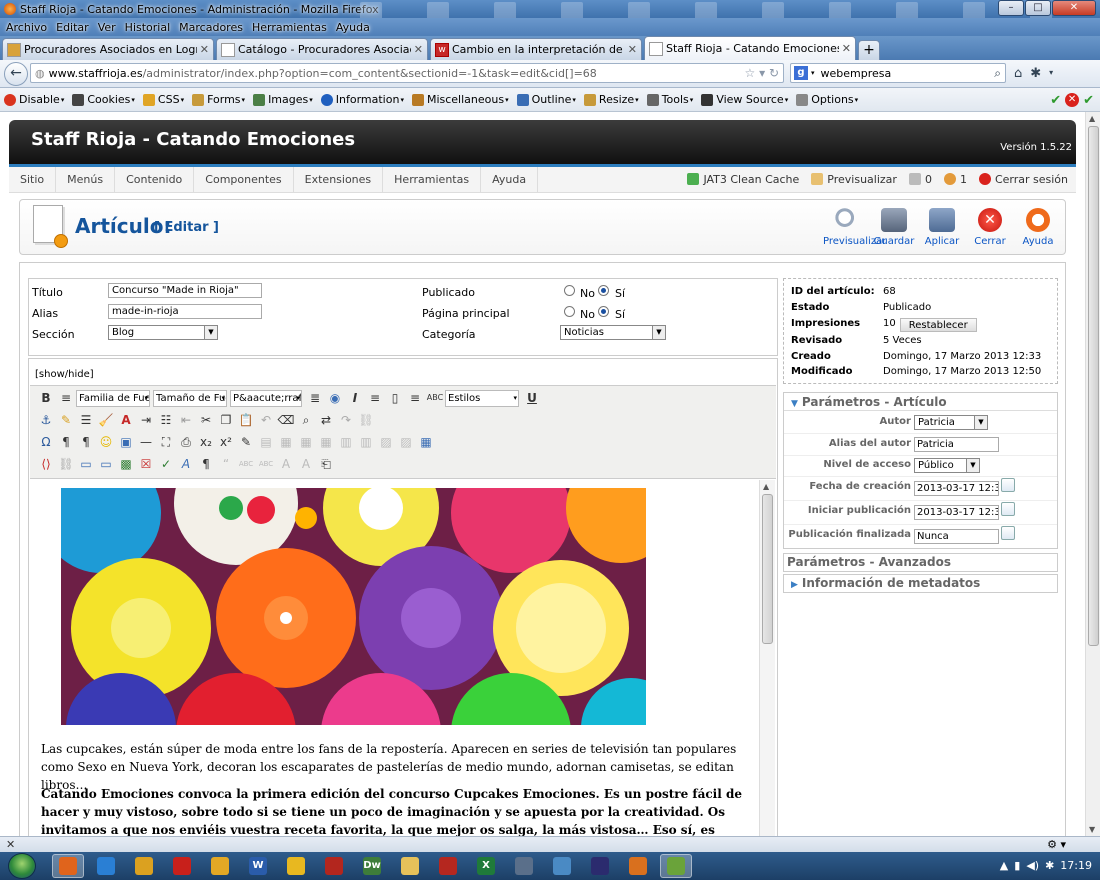  Describe the element at coordinates (676, 866) in the screenshot. I see `taskbar-app-games` at that location.